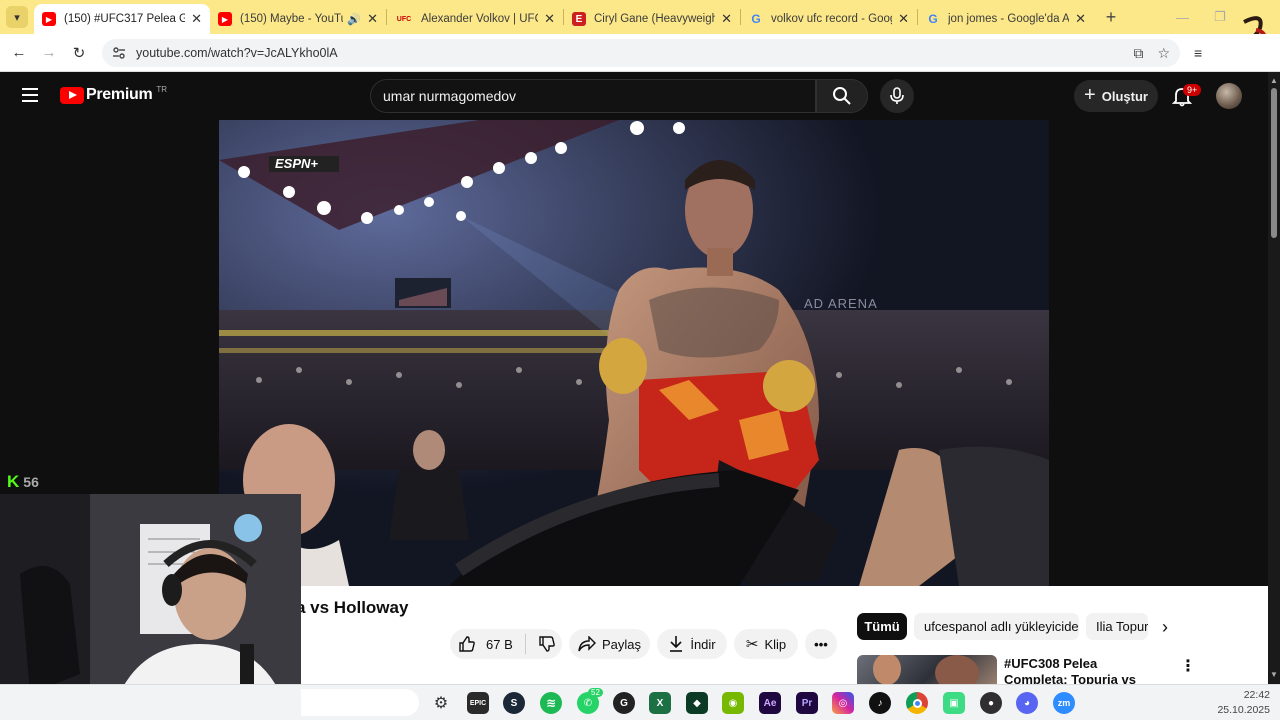 This screenshot has height=720, width=1280. I want to click on tab-title: (150) #UFC317 Pelea Gratis, so click(125, 19).